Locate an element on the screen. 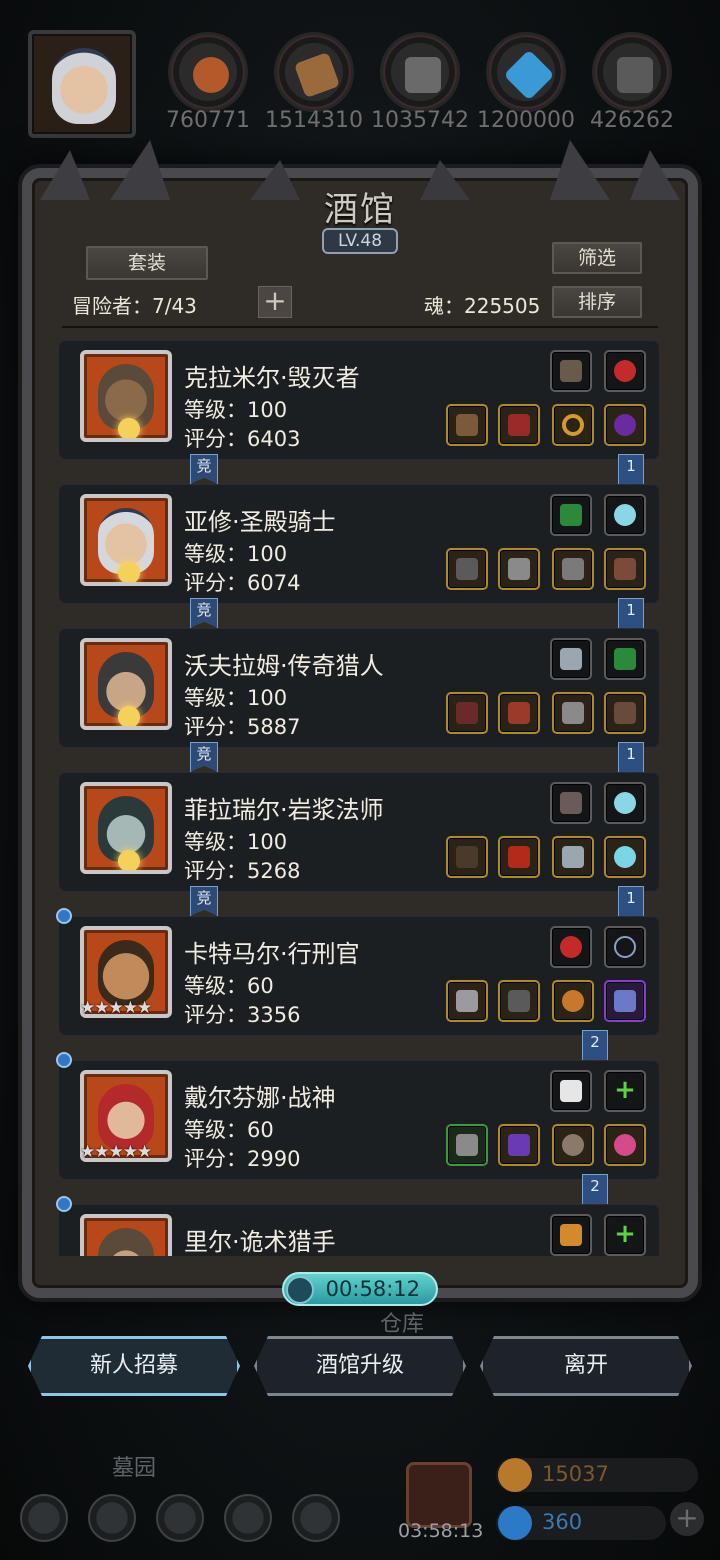  hero-card: 克拉米尔·毁灭者 等级：100 评分：6403 is located at coordinates (359, 400).